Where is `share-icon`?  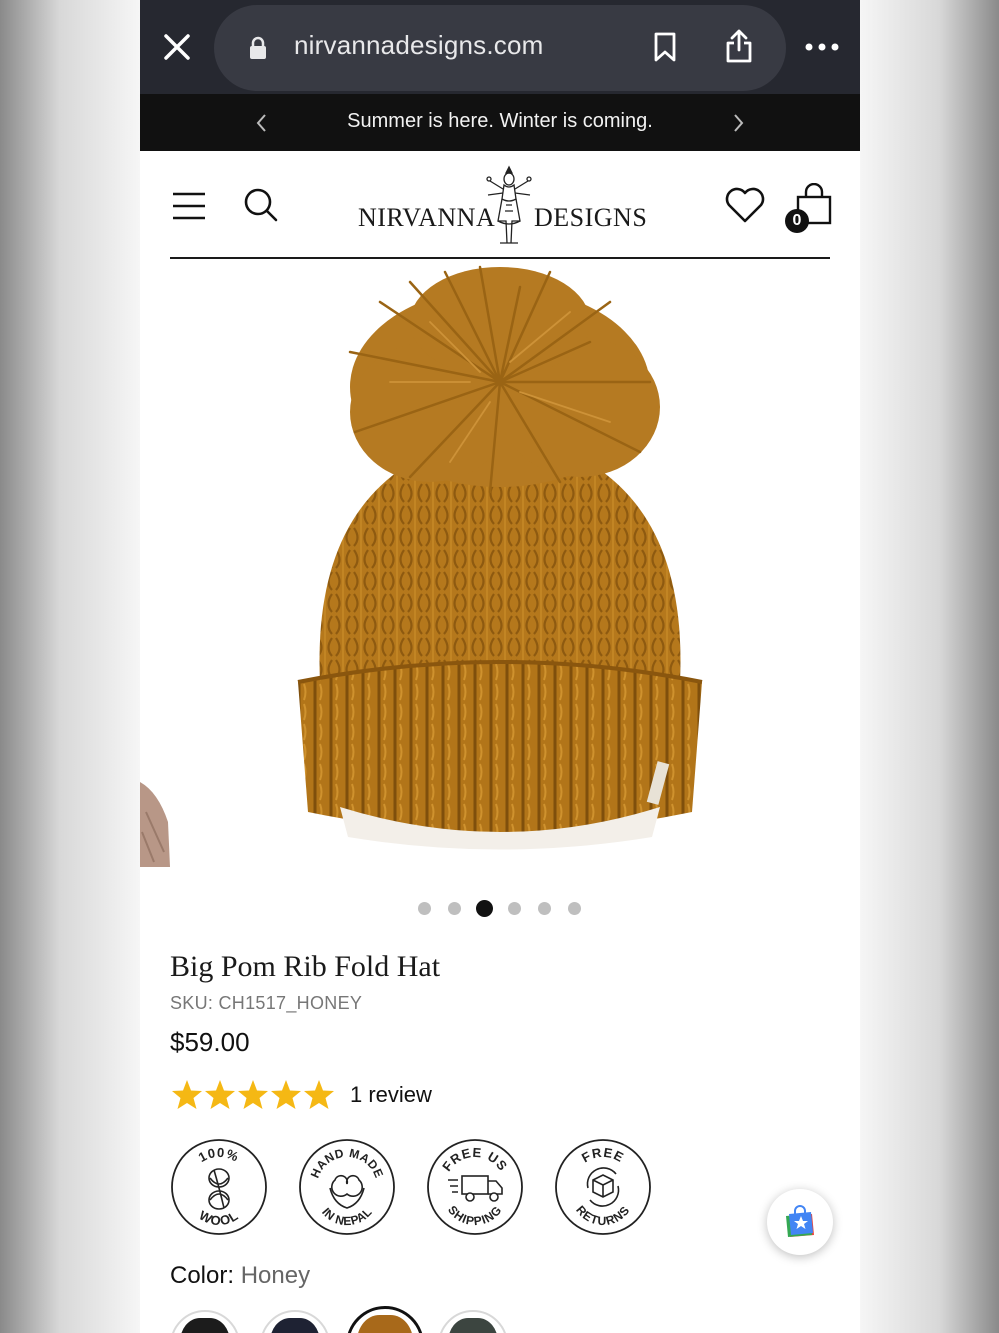
share-icon is located at coordinates (739, 46).